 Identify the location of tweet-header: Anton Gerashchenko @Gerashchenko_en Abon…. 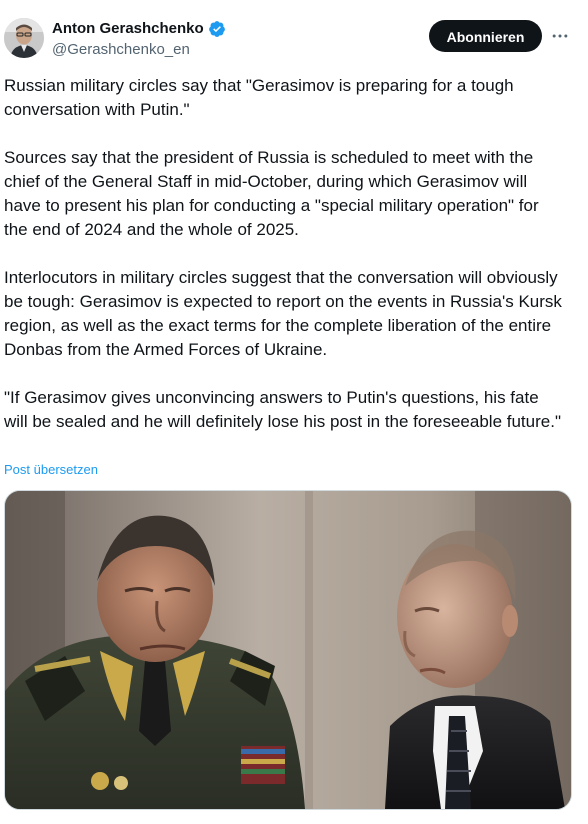
(294, 36).